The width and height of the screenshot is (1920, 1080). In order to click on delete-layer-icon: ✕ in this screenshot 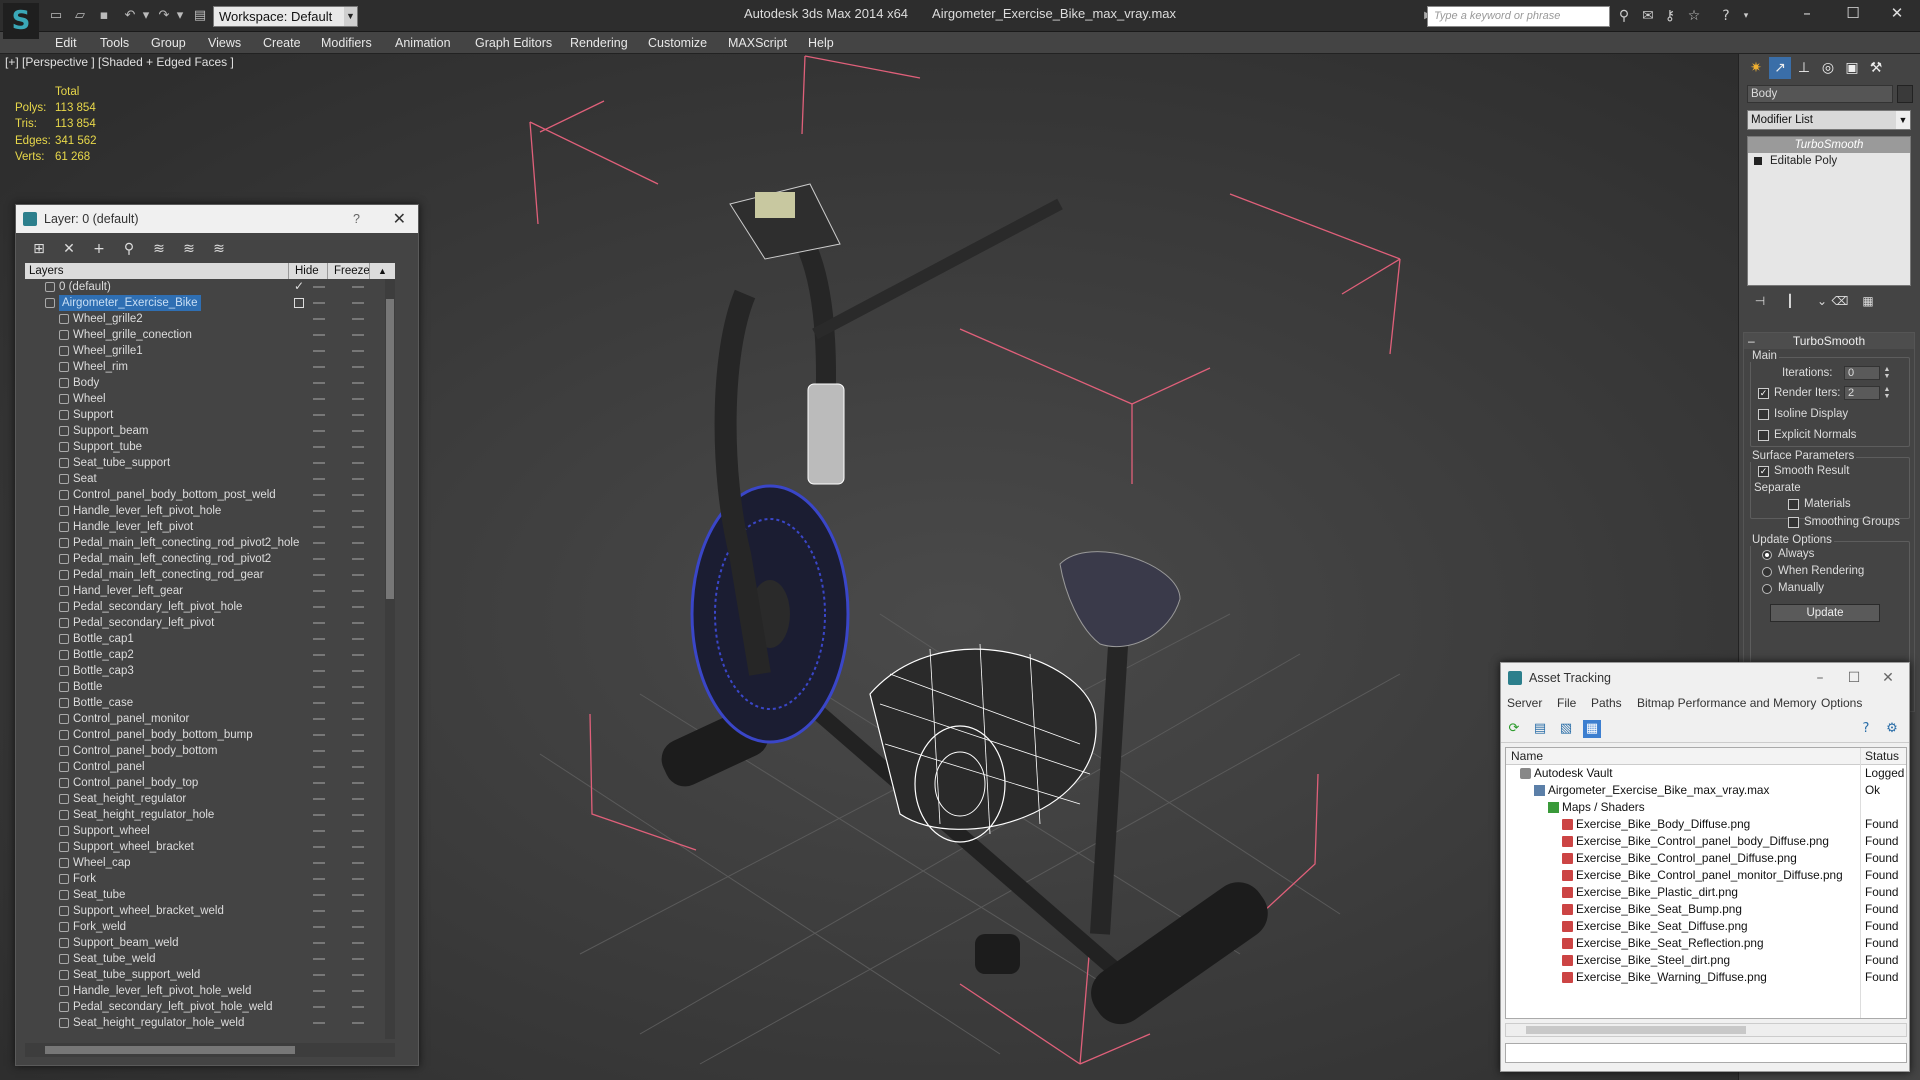, I will do `click(69, 249)`.